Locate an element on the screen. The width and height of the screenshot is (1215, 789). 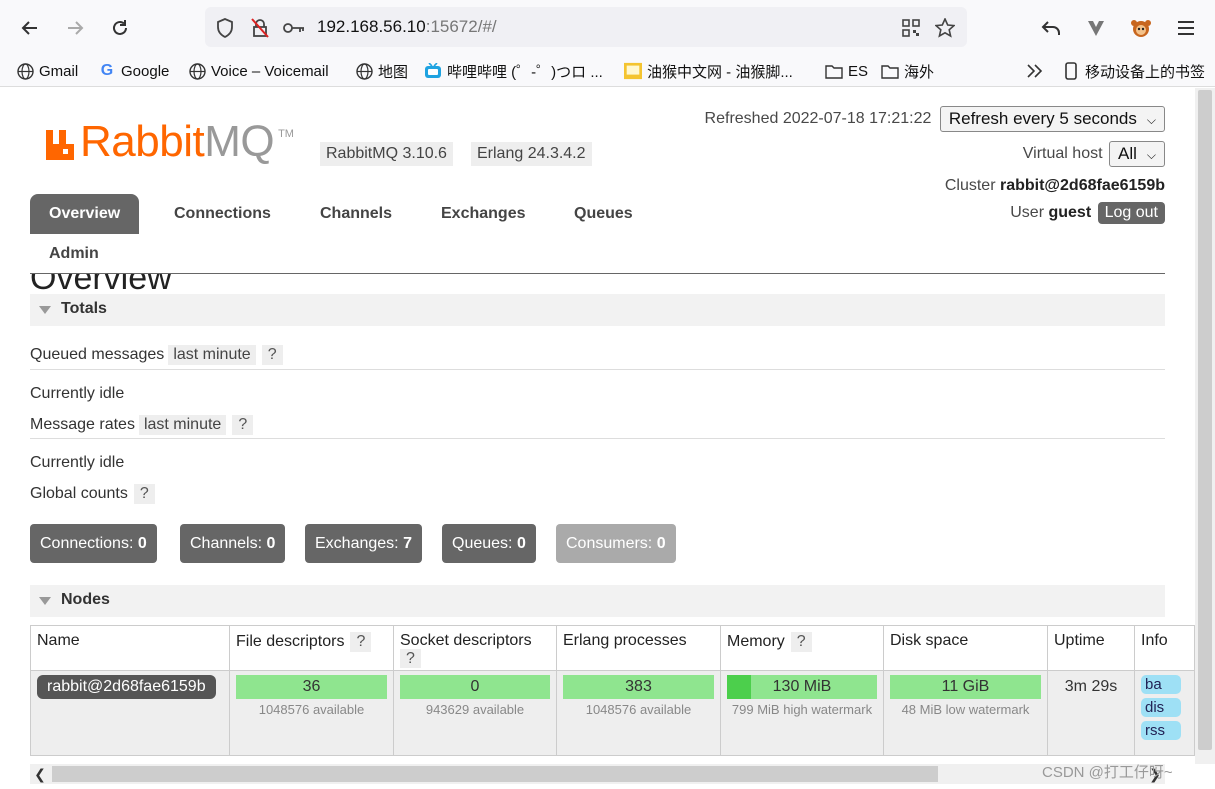
erlang-version: Erlang 24.3.4.2 is located at coordinates (531, 154).